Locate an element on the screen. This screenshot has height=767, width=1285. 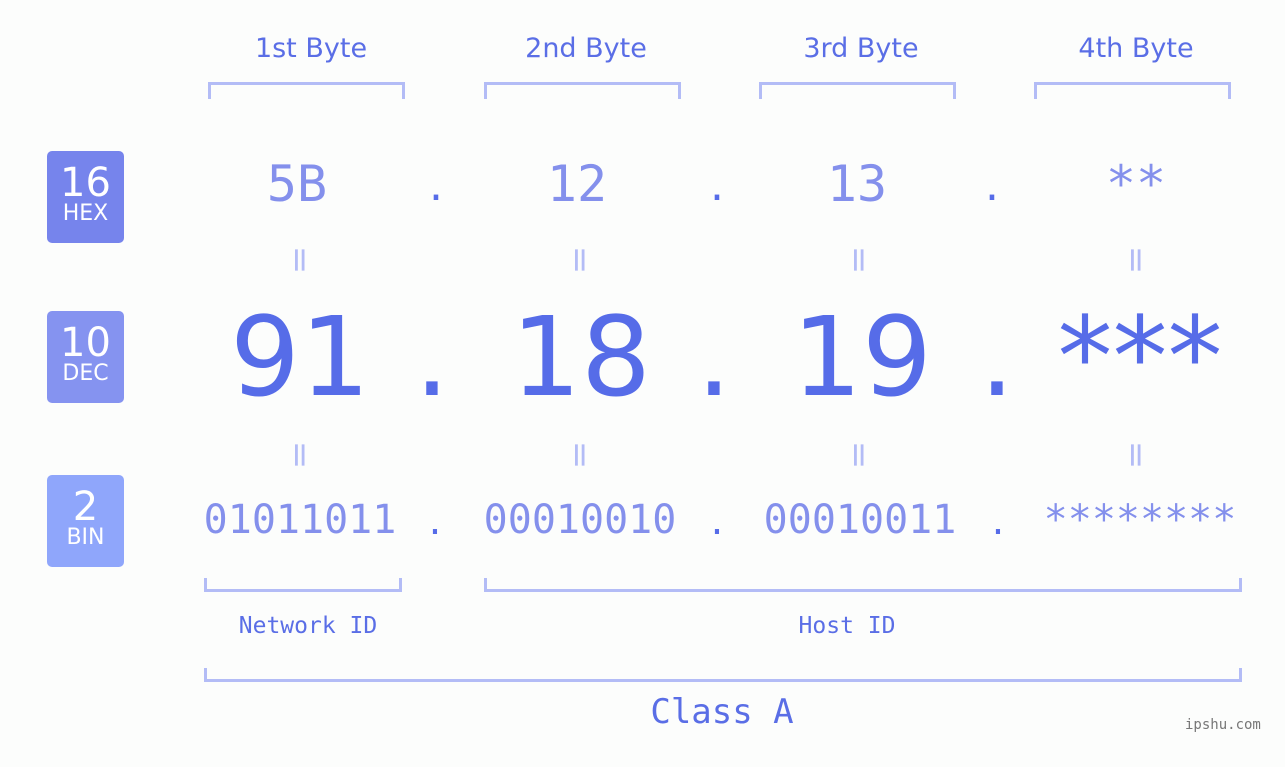
bin-byte-4: ******** is located at coordinates (1140, 520).